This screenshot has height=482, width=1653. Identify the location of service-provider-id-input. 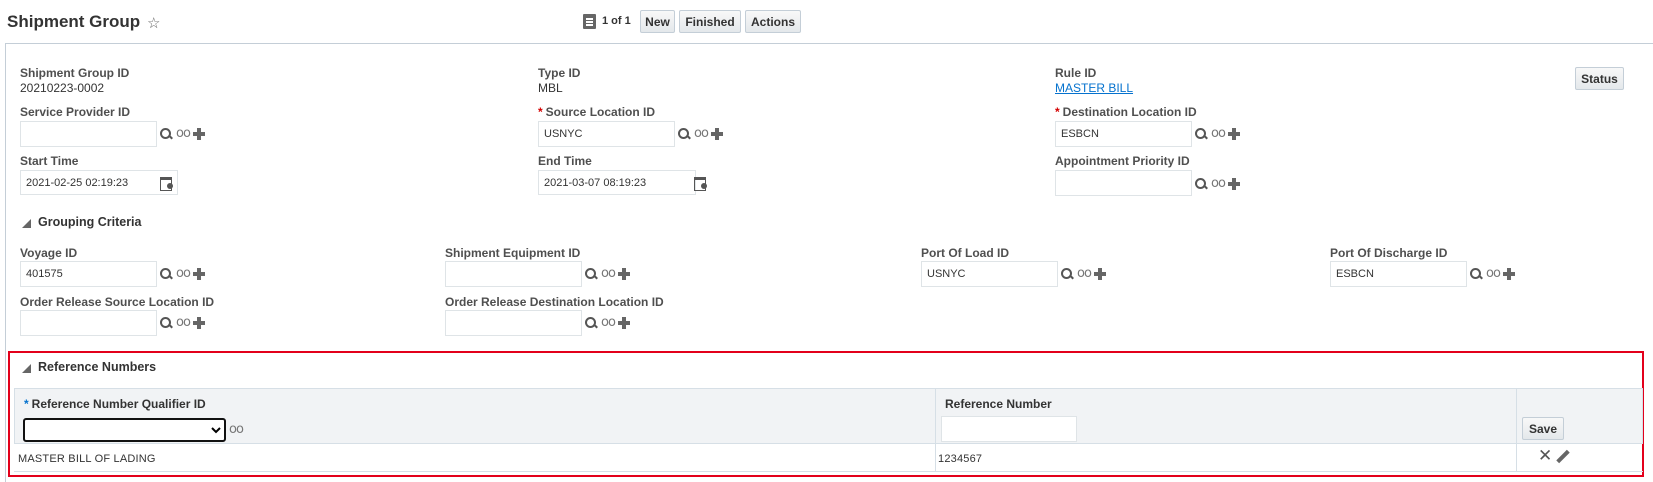
(88, 134).